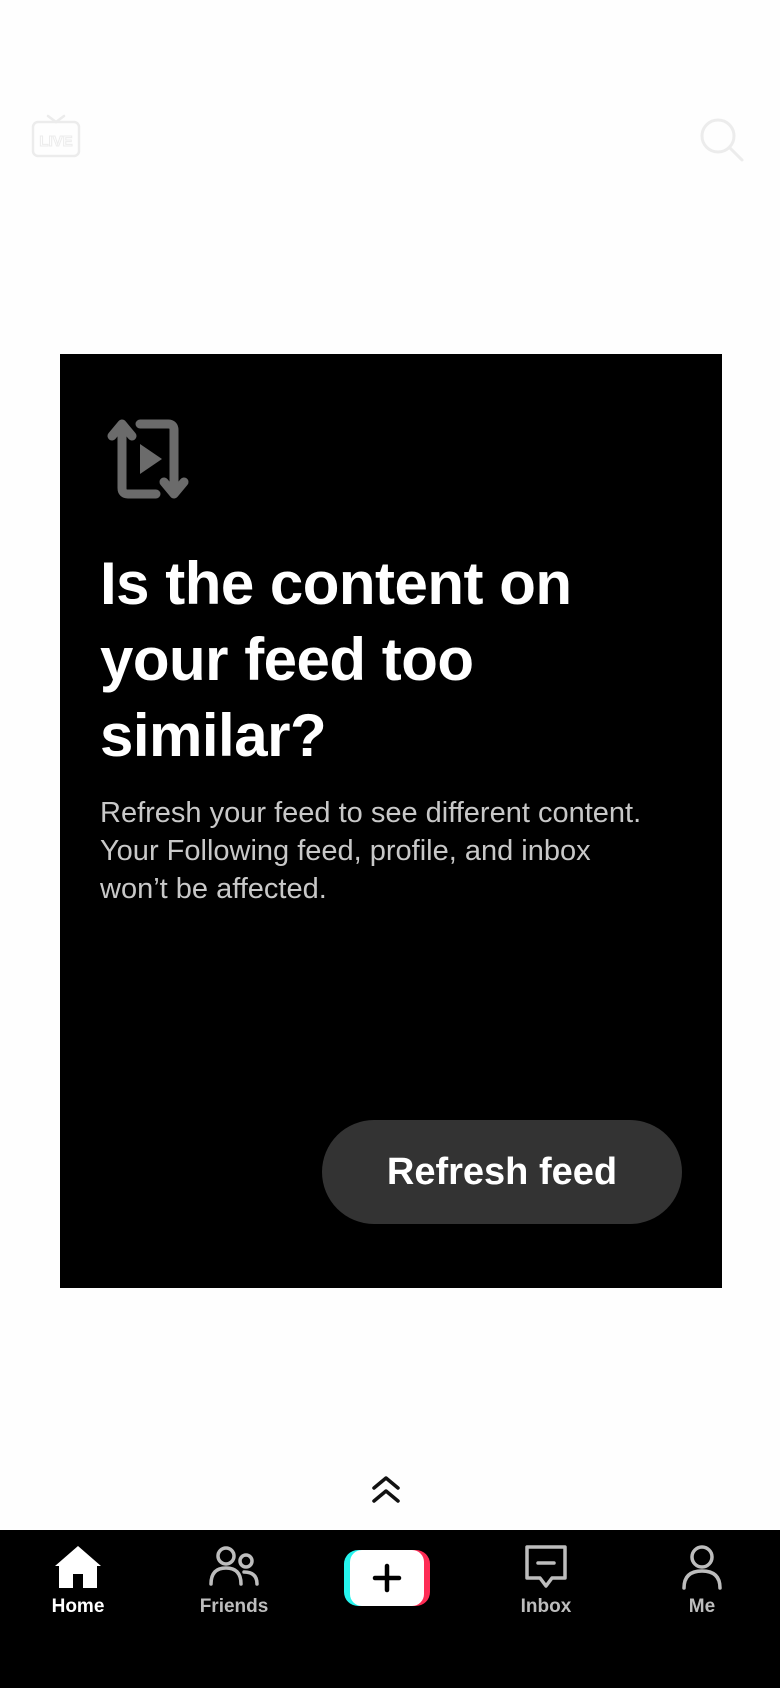 This screenshot has height=1688, width=780. What do you see at coordinates (722, 140) in the screenshot?
I see `search-icon` at bounding box center [722, 140].